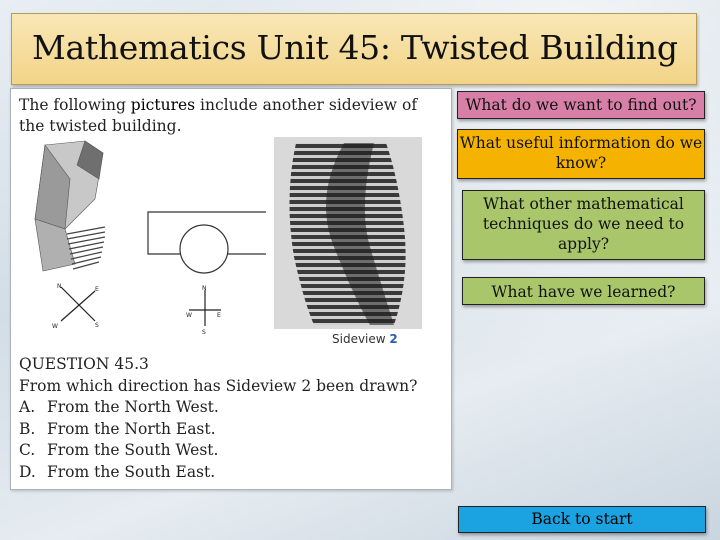  What do you see at coordinates (204, 332) in the screenshot?
I see `compass2-s-label: S` at bounding box center [204, 332].